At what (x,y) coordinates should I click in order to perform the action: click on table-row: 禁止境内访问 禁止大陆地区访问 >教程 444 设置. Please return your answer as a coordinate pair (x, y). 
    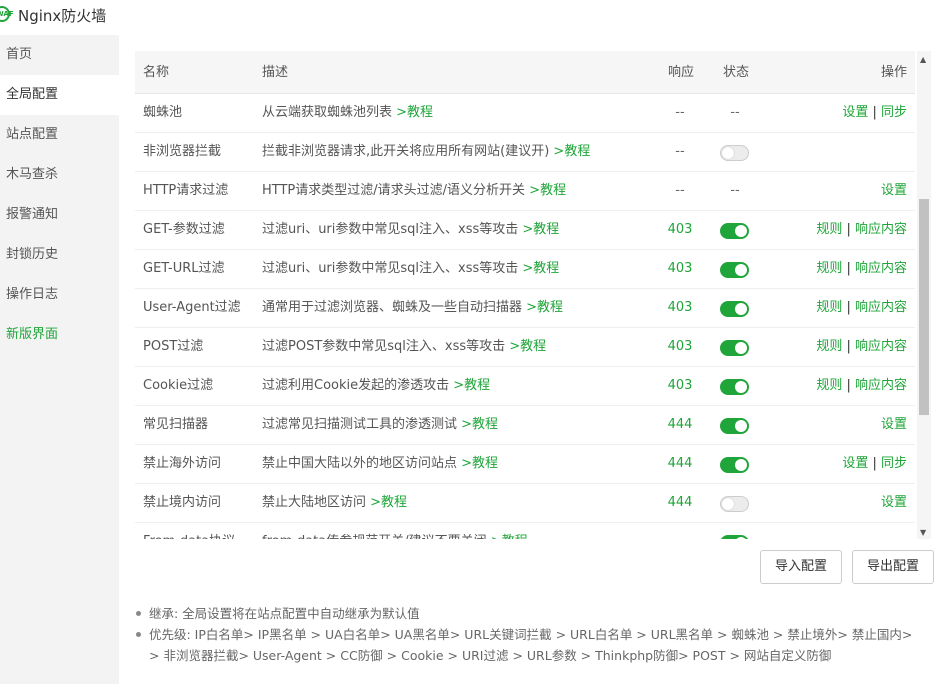
    Looking at the image, I should click on (525, 503).